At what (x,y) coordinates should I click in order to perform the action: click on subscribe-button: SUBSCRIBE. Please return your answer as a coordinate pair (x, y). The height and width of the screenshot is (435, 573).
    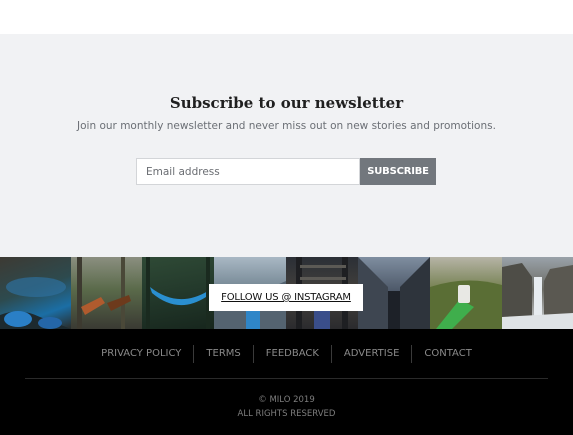
    Looking at the image, I should click on (398, 171).